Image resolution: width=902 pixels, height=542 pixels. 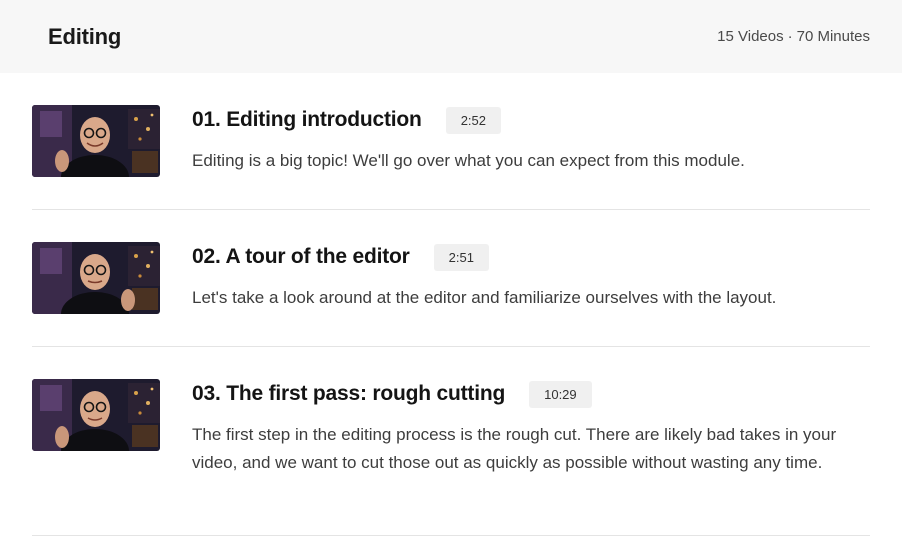 What do you see at coordinates (461, 257) in the screenshot?
I see `duration-badge: 2:51` at bounding box center [461, 257].